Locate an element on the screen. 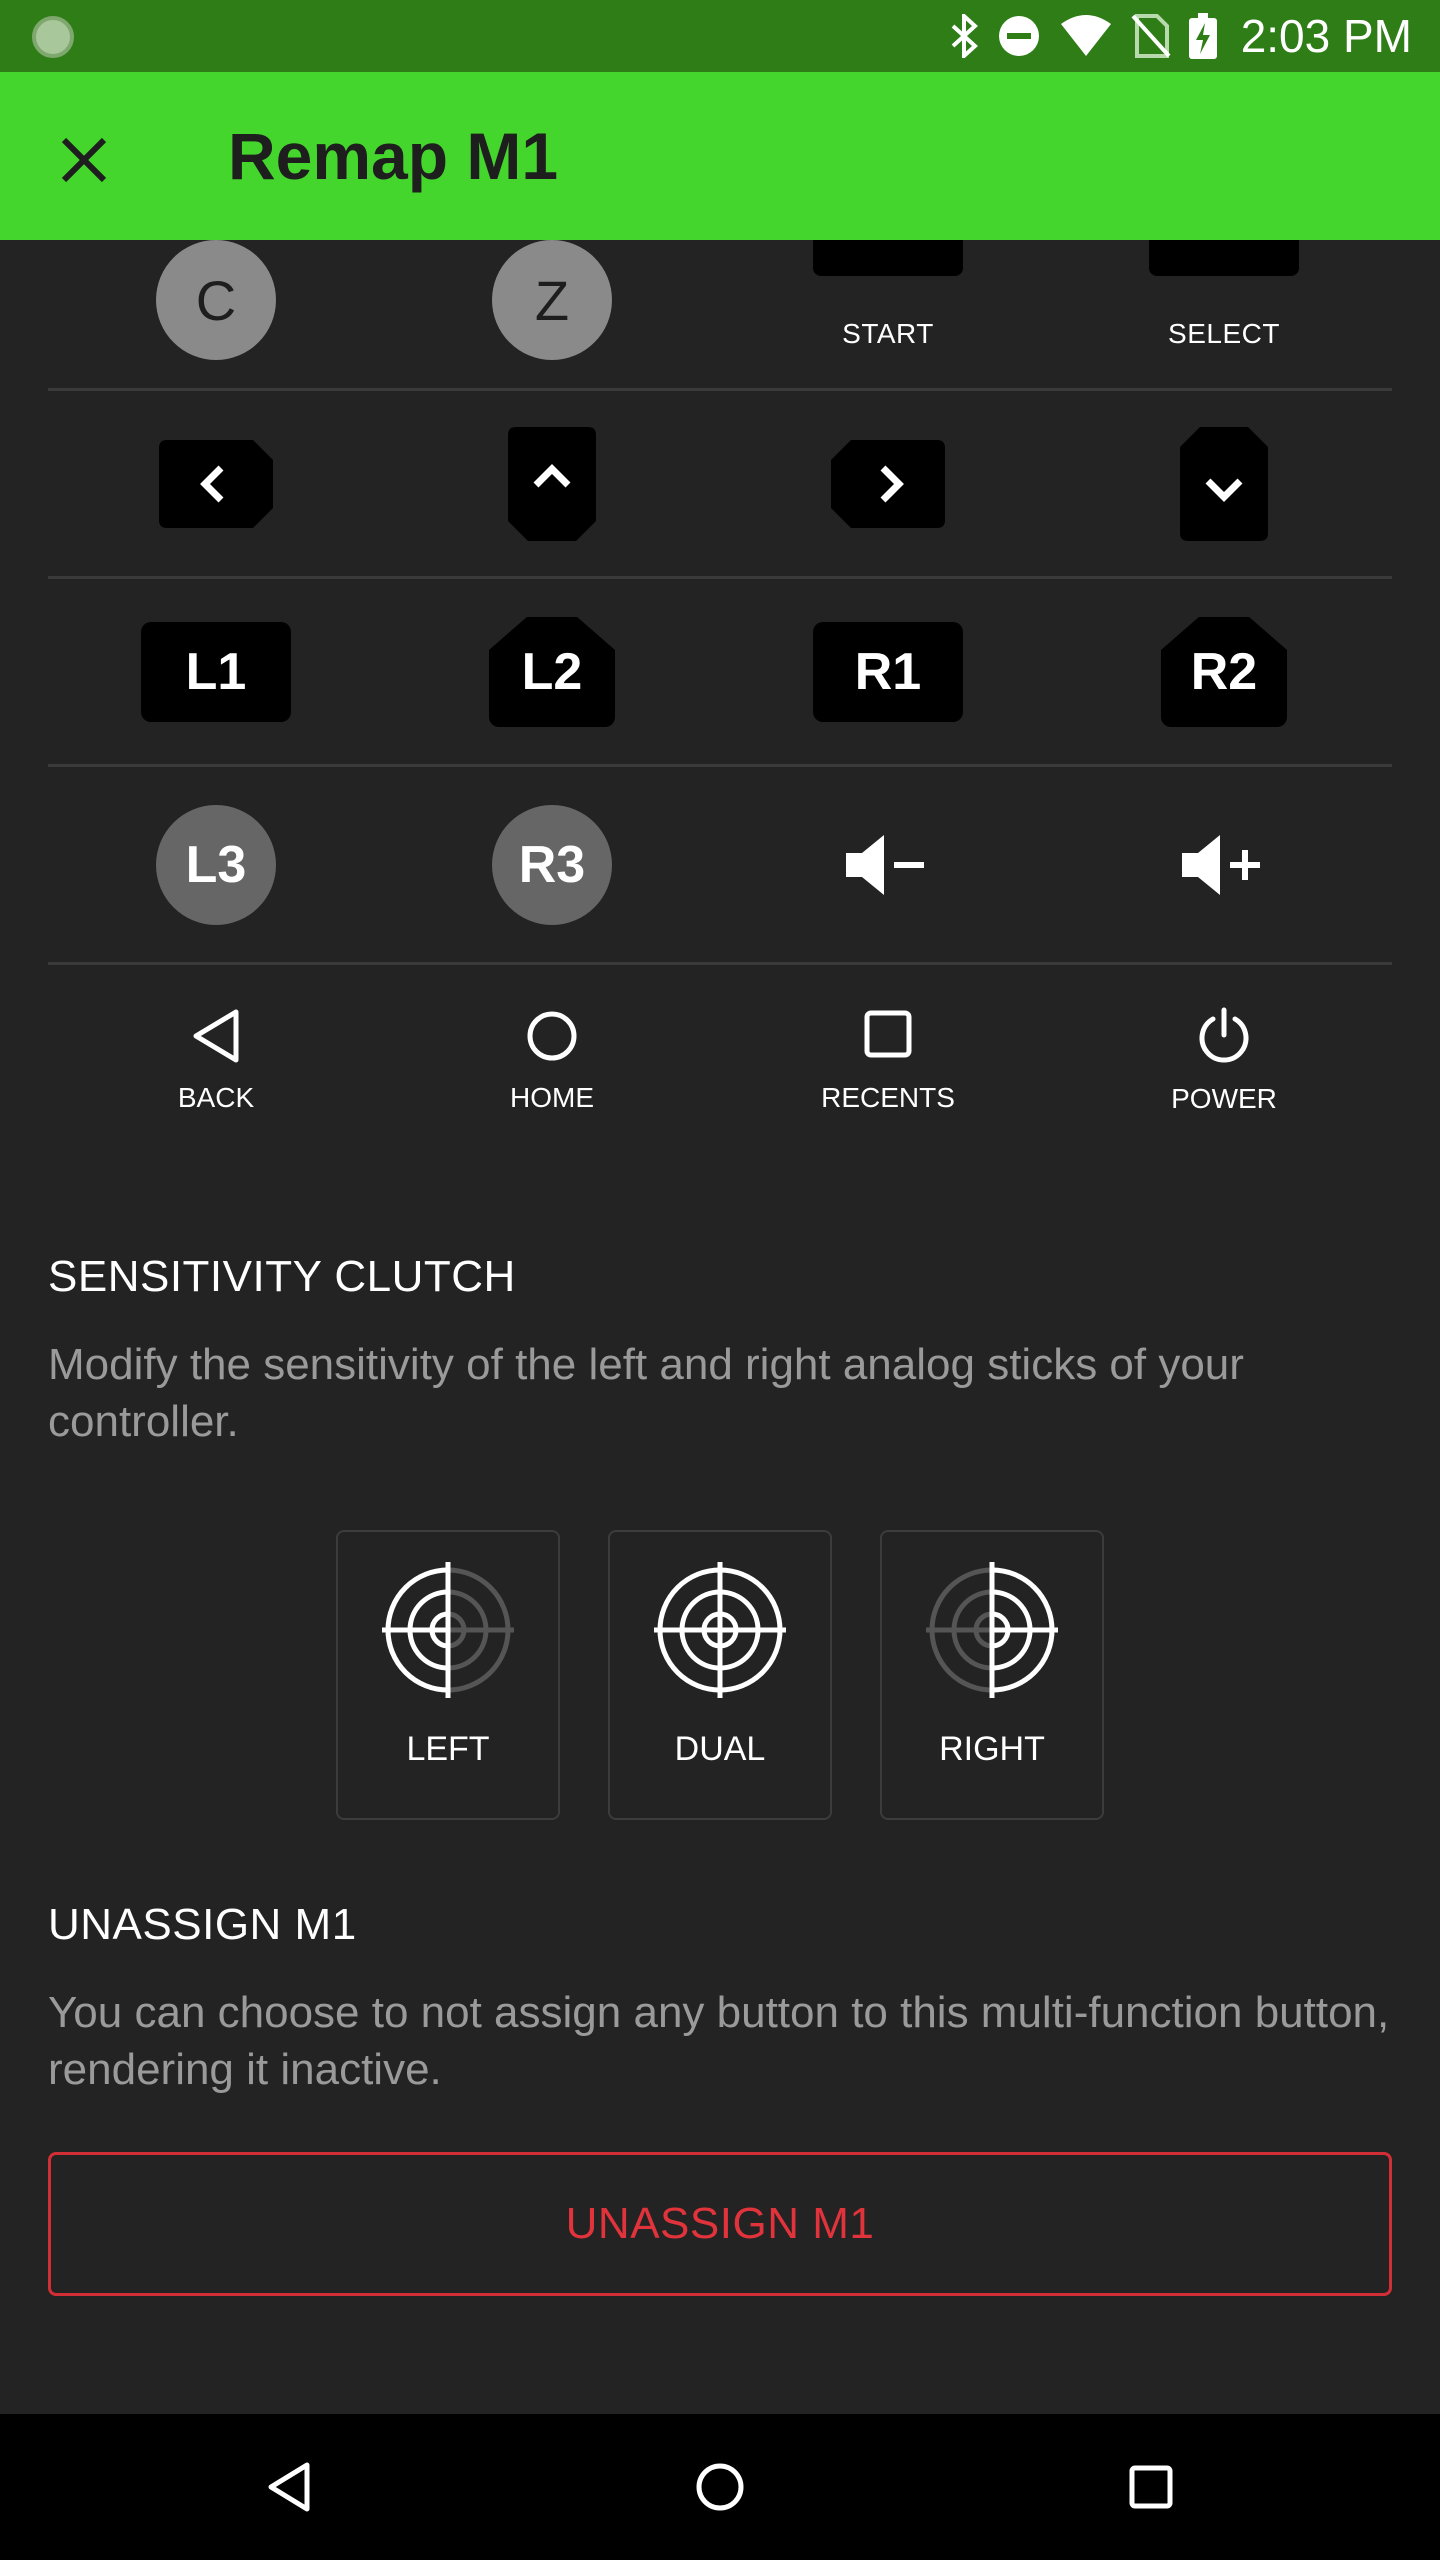  nav-recents-icon is located at coordinates (1151, 2487).